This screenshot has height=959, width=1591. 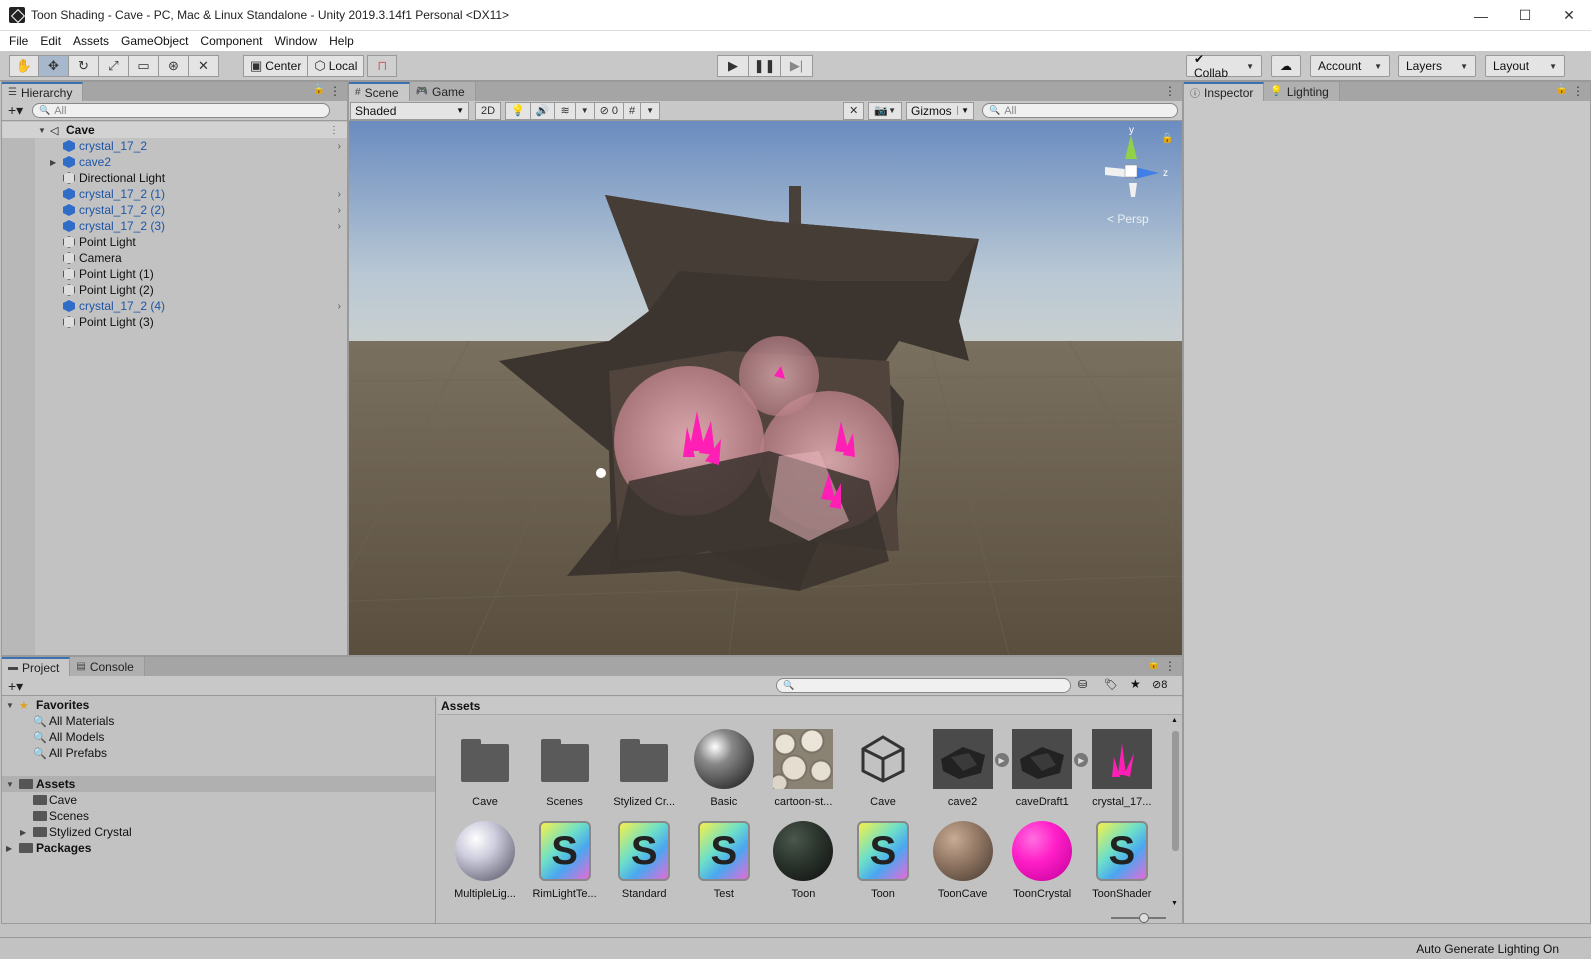 What do you see at coordinates (1174, 720) in the screenshot?
I see `scroll-up-icon: ▲` at bounding box center [1174, 720].